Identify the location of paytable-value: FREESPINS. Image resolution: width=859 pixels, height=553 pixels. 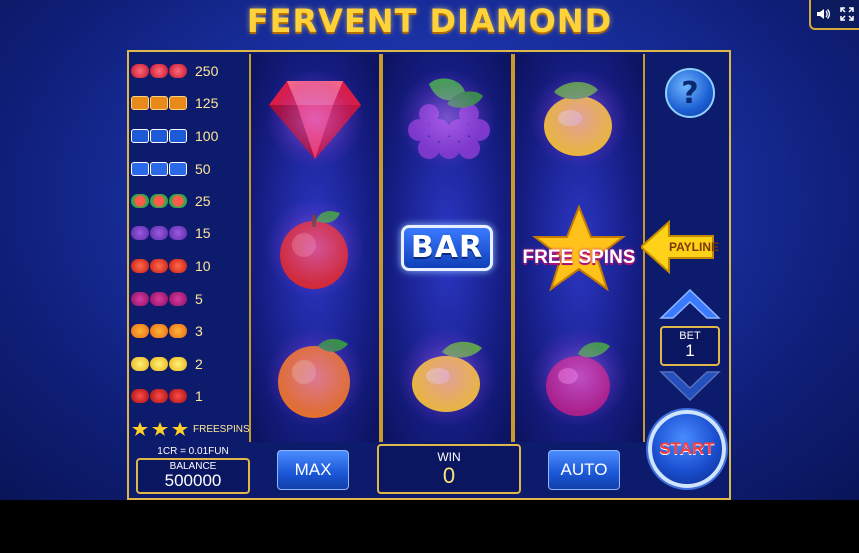
(221, 429).